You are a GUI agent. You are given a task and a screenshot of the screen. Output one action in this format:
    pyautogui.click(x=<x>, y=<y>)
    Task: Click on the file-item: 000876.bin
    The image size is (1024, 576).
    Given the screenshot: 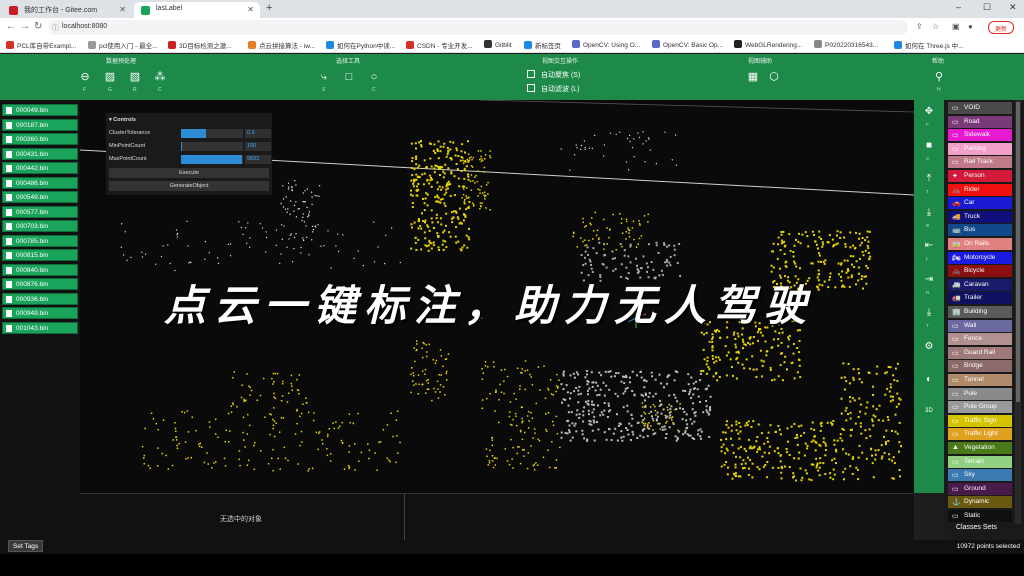 What is the action you would take?
    pyautogui.click(x=40, y=284)
    